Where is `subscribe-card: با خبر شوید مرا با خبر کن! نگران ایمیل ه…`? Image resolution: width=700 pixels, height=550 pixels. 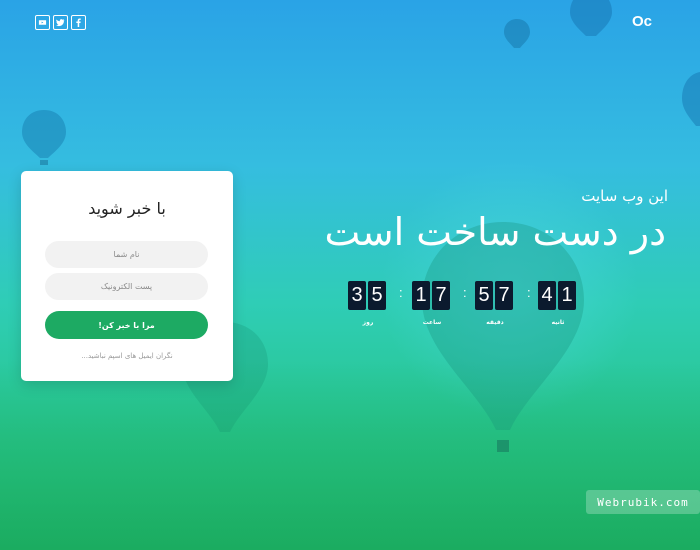
subscribe-card: با خبر شوید مرا با خبر کن! نگران ایمیل ه… is located at coordinates (127, 276).